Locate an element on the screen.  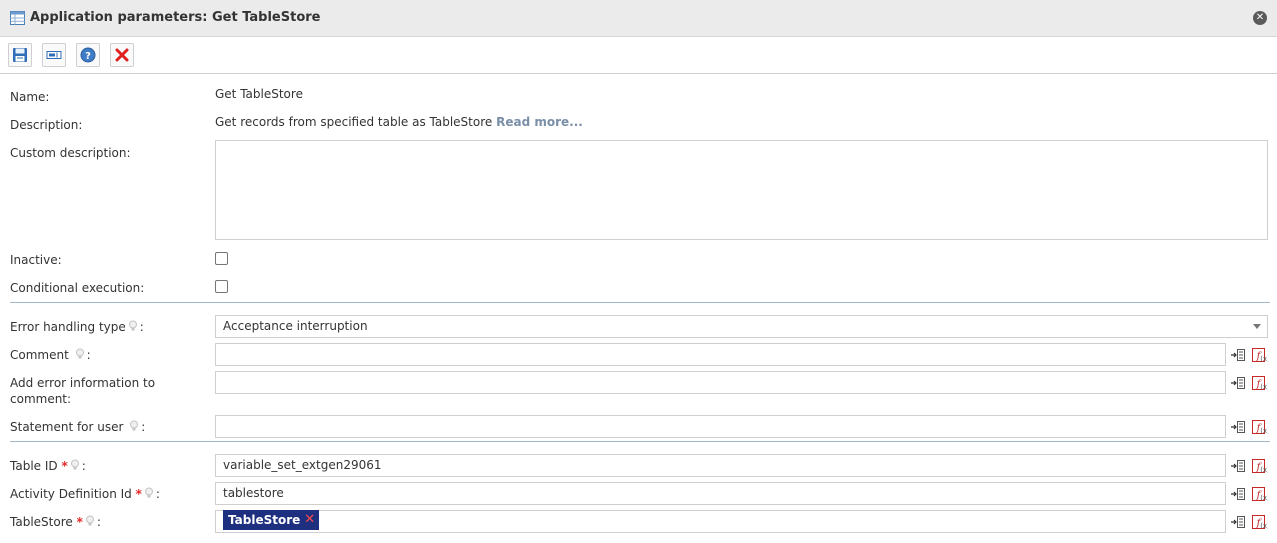
tablestore-tag: TableStore ✕ is located at coordinates (271, 520).